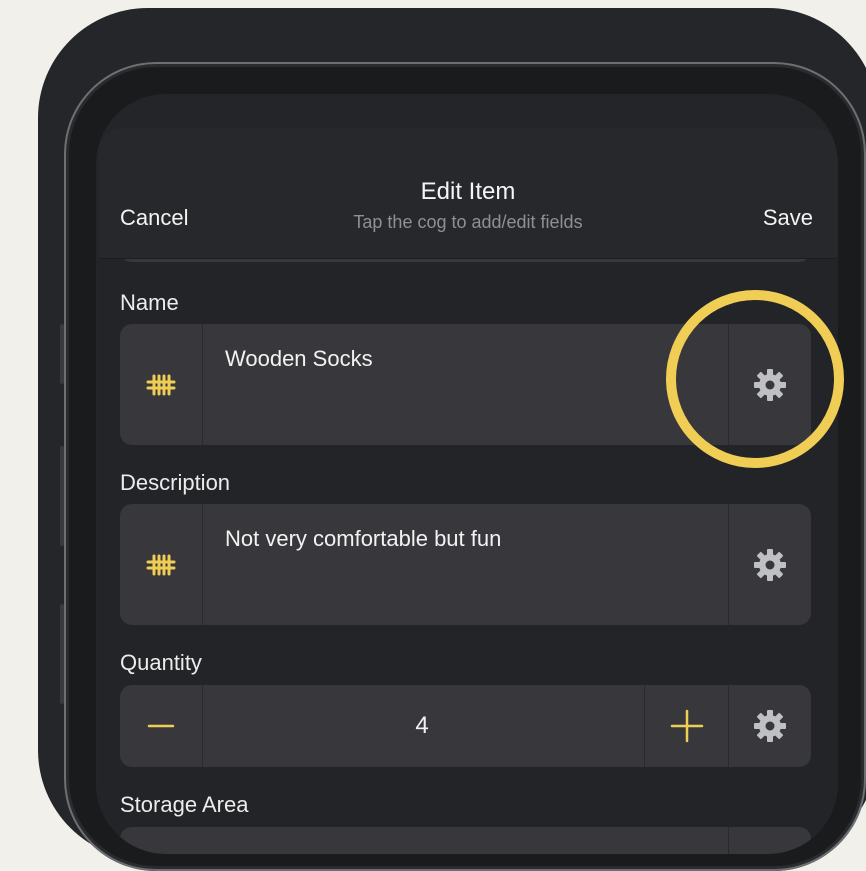 The image size is (866, 871). Describe the element at coordinates (161, 662) in the screenshot. I see `quantity-label: Quantity` at that location.